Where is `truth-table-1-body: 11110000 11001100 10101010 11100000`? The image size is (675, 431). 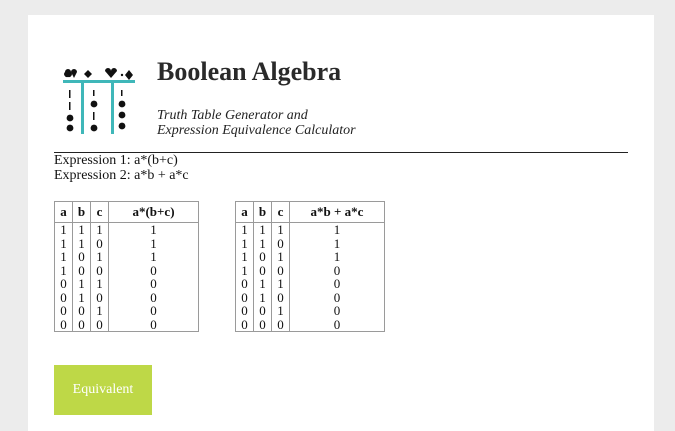
truth-table-1-body: 11110000 11001100 10101010 11100000 is located at coordinates (126, 277).